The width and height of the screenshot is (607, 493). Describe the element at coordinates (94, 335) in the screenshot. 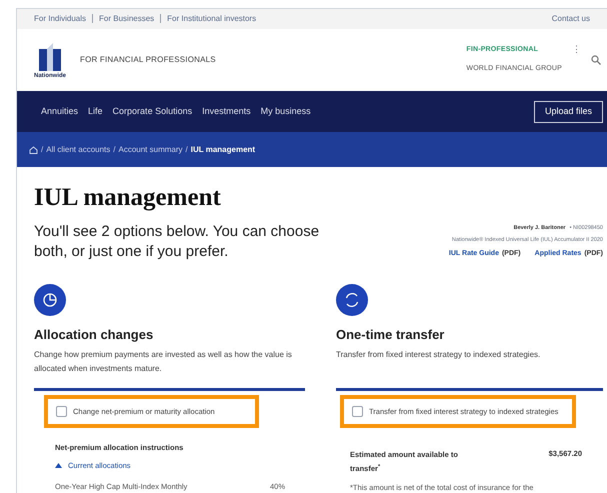

I see `option-title: Allocation changes` at that location.